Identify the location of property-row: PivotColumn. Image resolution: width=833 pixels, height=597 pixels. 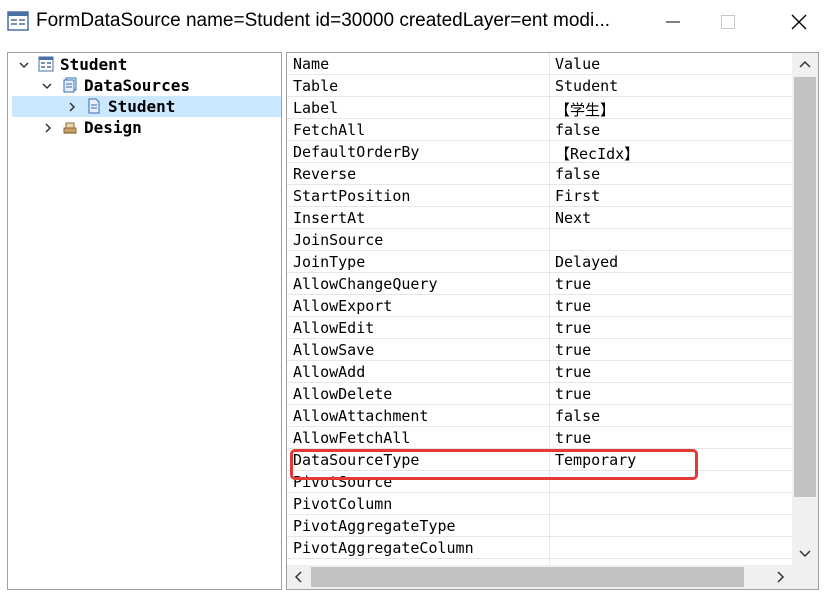
(539, 504).